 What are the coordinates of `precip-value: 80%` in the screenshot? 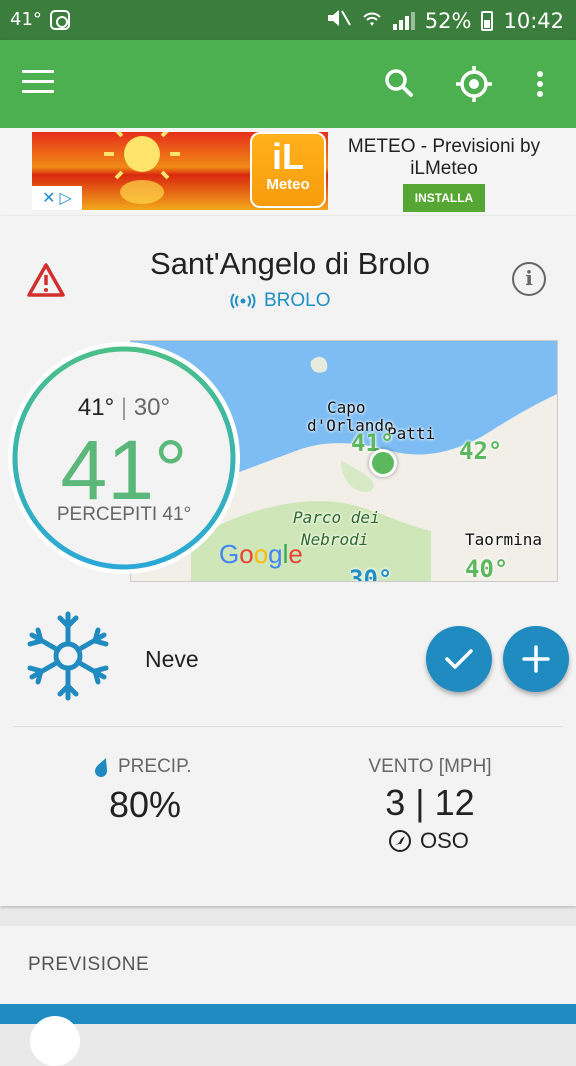 It's located at (145, 804).